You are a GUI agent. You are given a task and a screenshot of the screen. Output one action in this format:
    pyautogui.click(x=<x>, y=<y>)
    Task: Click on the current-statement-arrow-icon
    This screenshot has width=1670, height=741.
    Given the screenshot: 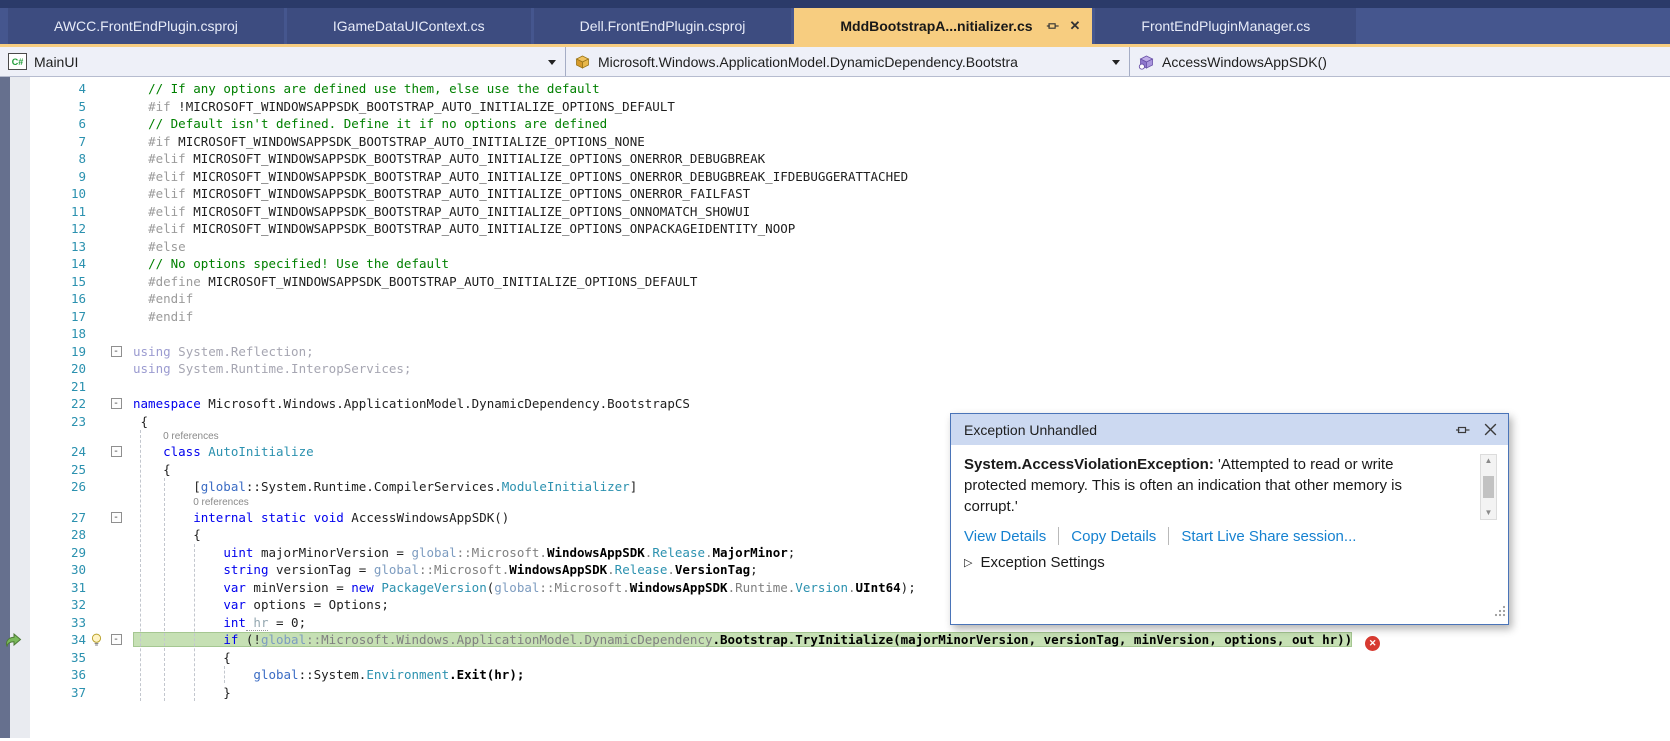 What is the action you would take?
    pyautogui.click(x=15, y=640)
    